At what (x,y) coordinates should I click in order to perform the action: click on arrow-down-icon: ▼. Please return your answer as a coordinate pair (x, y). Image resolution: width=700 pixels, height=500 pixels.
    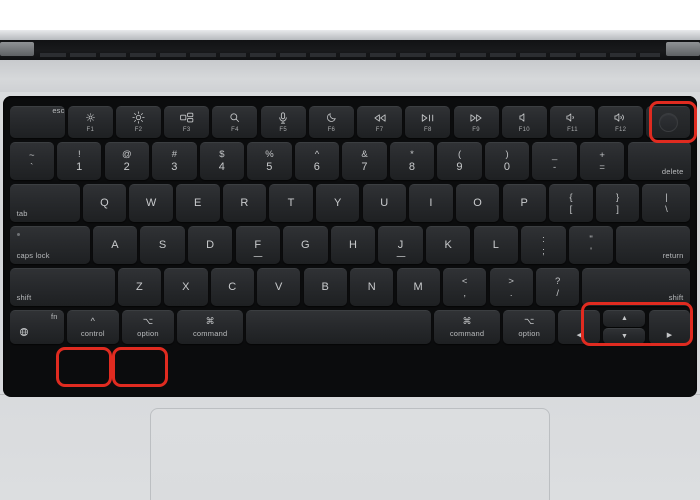
    Looking at the image, I should click on (624, 336).